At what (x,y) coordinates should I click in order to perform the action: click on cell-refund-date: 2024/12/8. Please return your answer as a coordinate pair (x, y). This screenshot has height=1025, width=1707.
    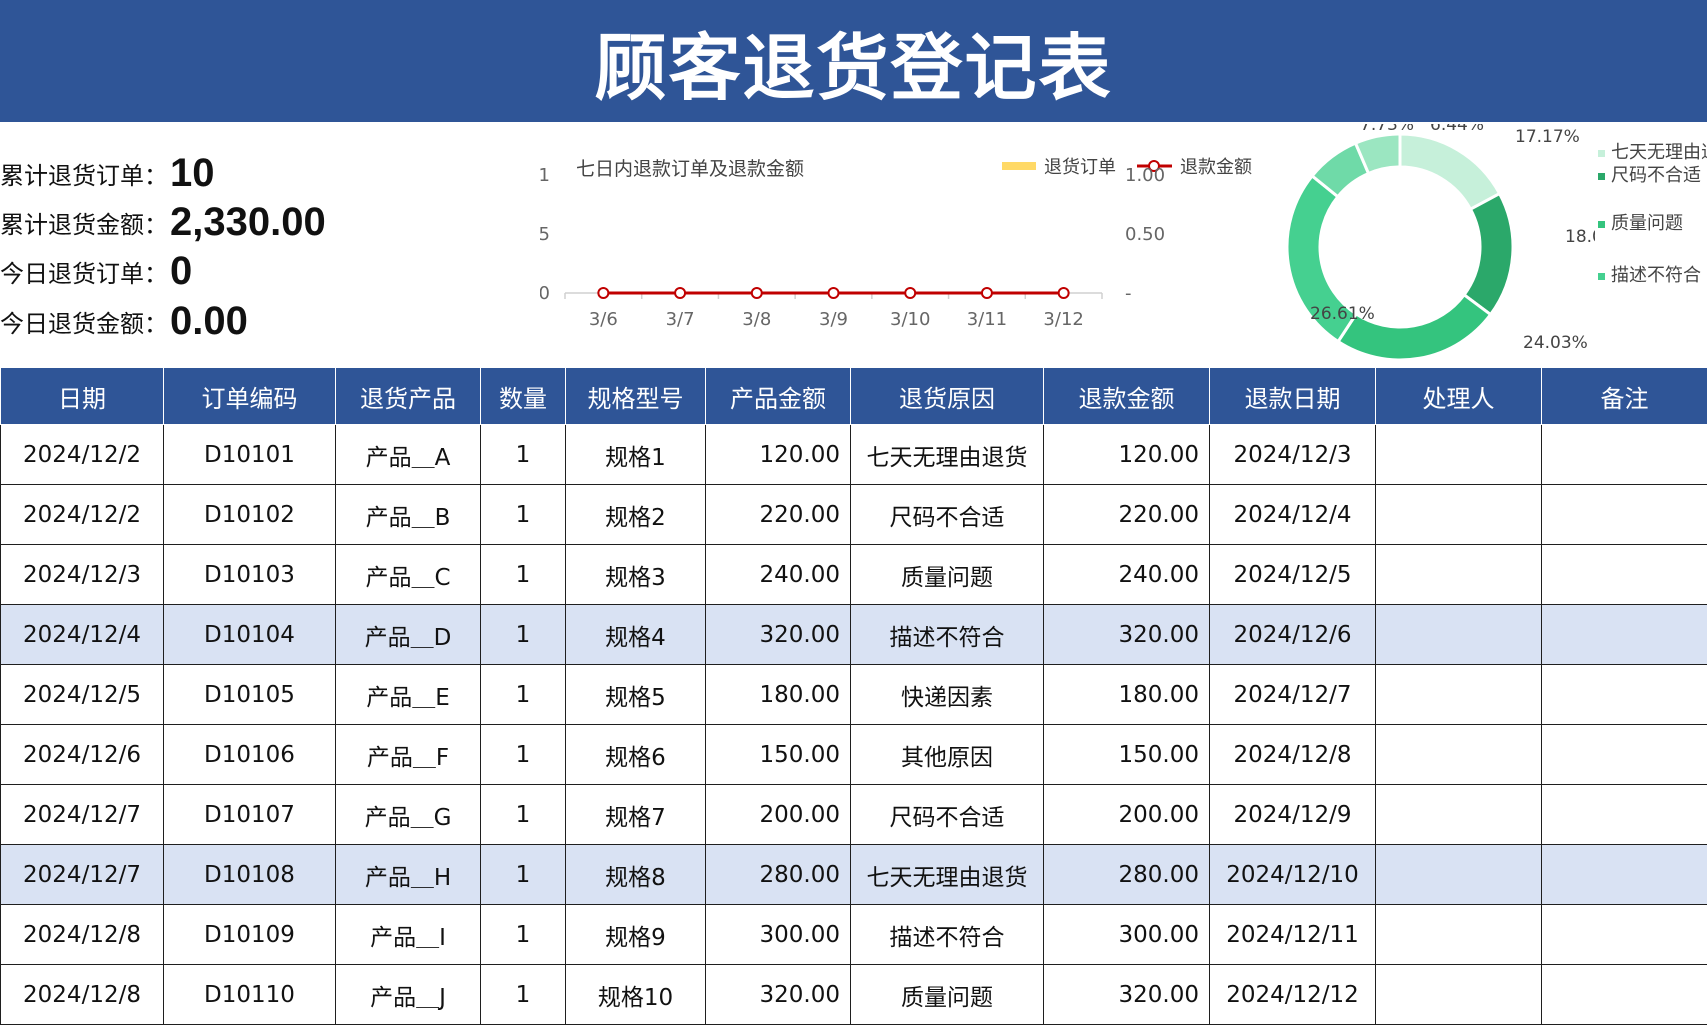
    Looking at the image, I should click on (1292, 754).